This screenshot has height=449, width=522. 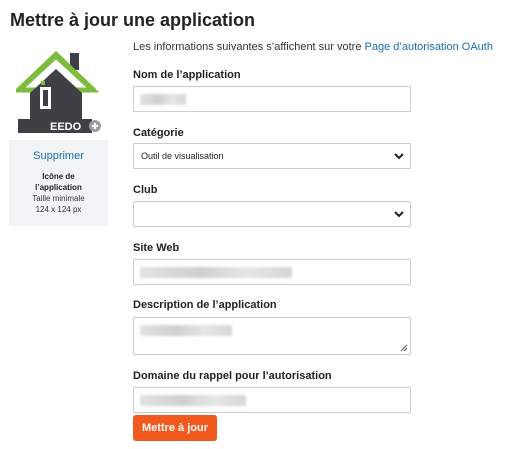 What do you see at coordinates (58, 209) in the screenshot?
I see `icon-size-hint-2: 124 x 124 px` at bounding box center [58, 209].